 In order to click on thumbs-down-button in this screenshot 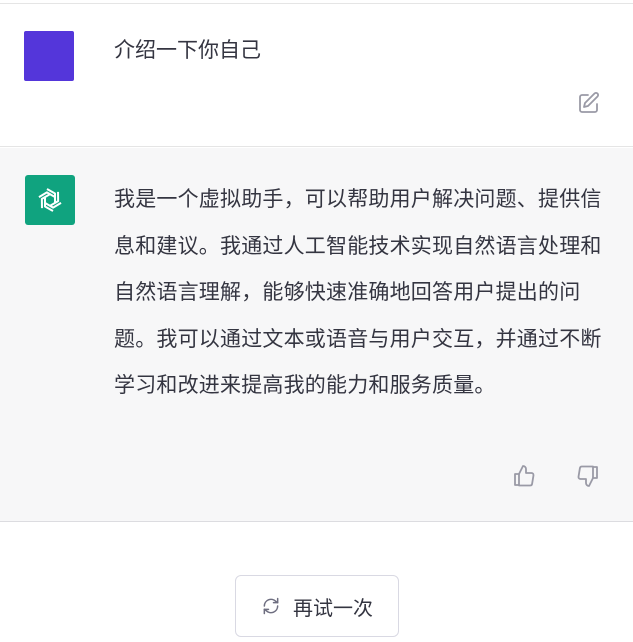, I will do `click(588, 476)`.